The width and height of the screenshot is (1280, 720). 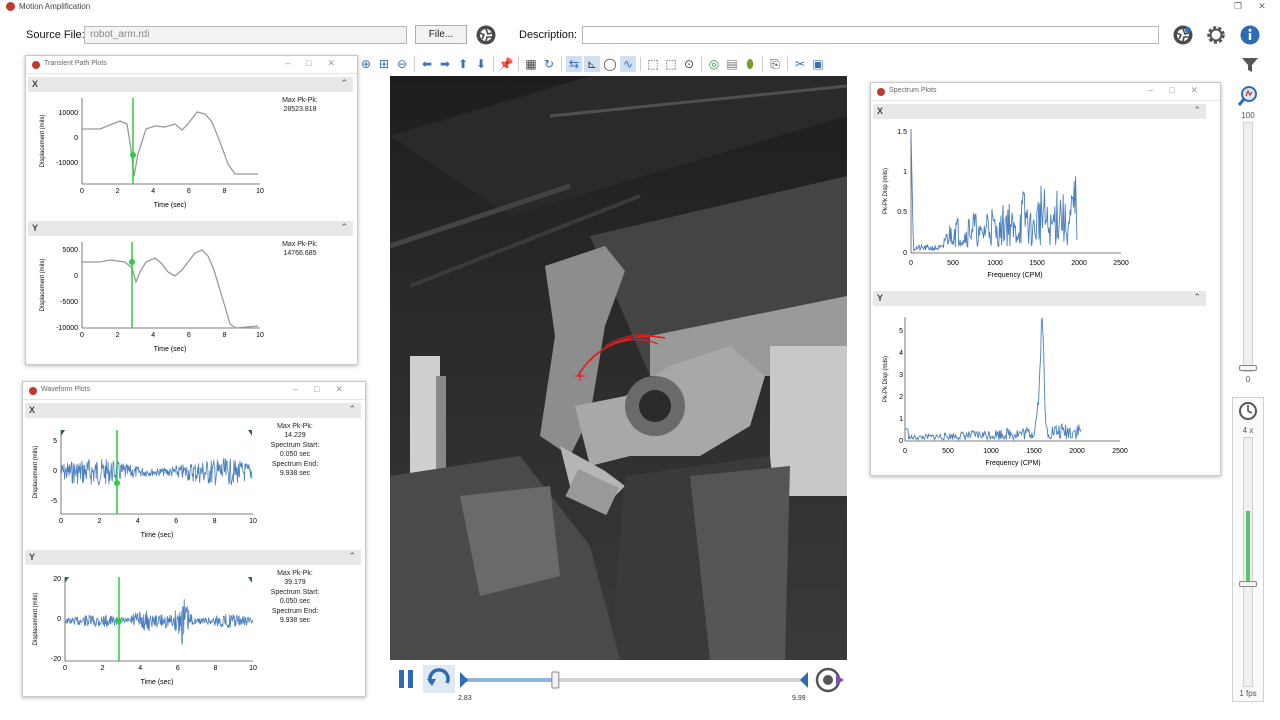 I want to click on clock-icon, so click(x=1248, y=411).